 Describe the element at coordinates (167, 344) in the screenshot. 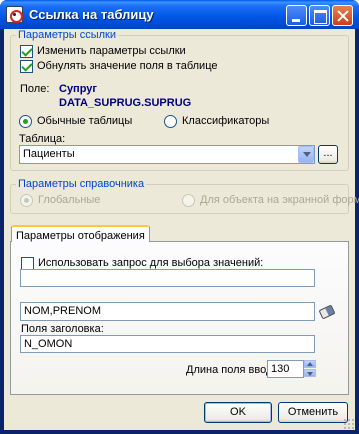

I see `header-fields-input: N_OMON` at that location.